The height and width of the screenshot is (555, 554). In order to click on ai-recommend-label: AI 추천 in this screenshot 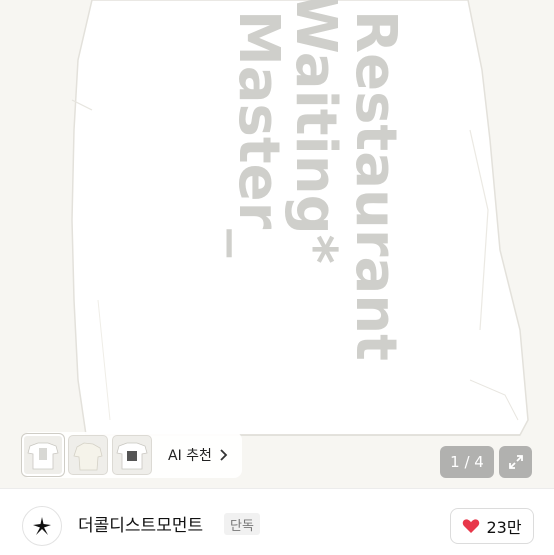, I will do `click(190, 456)`.